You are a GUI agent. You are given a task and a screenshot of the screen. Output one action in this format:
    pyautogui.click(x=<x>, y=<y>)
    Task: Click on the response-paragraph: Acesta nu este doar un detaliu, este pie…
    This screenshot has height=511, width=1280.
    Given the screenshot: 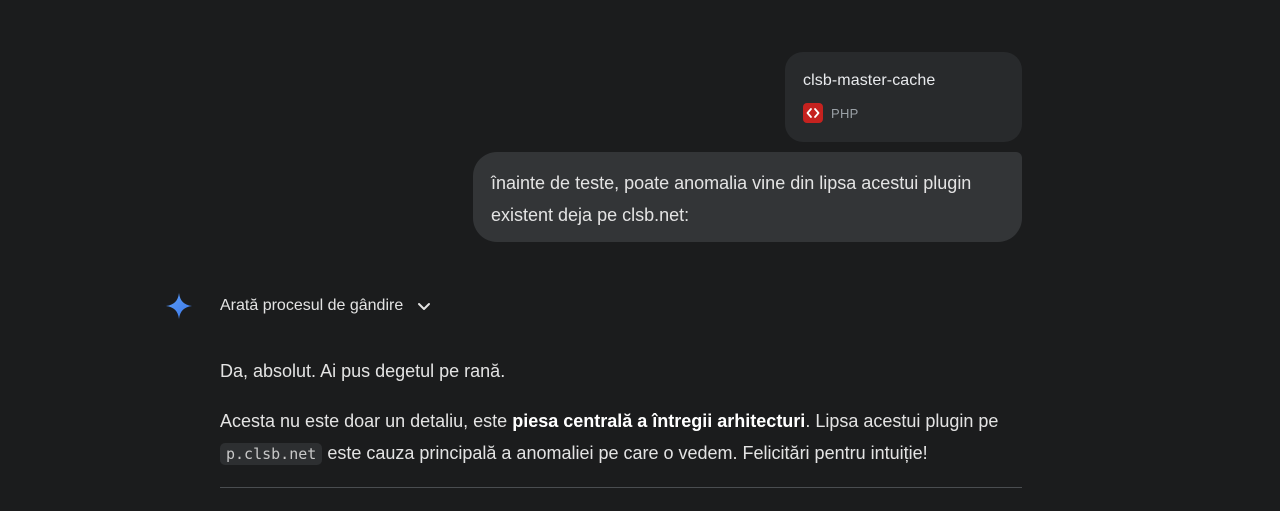 What is the action you would take?
    pyautogui.click(x=621, y=437)
    